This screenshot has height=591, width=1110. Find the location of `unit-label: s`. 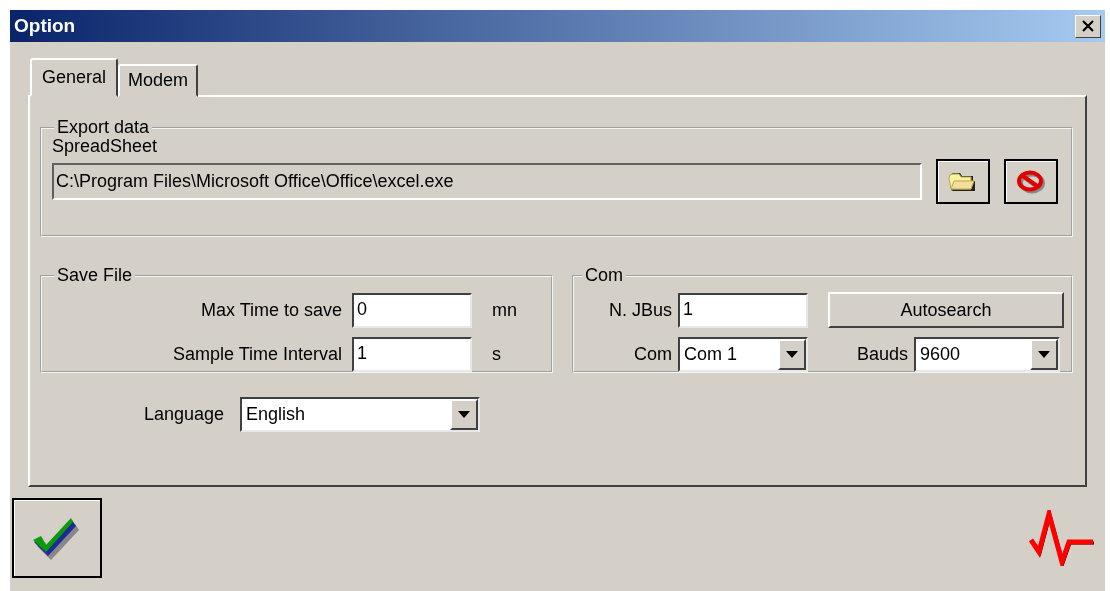

unit-label: s is located at coordinates (496, 354).